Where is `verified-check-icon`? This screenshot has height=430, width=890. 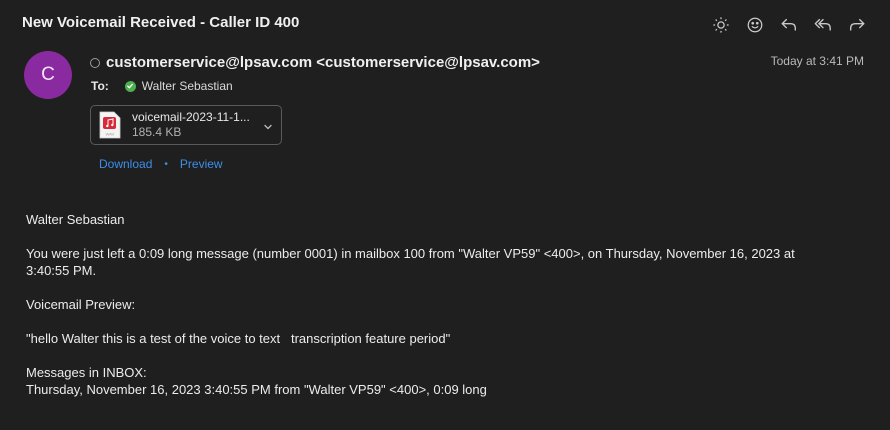 verified-check-icon is located at coordinates (130, 86).